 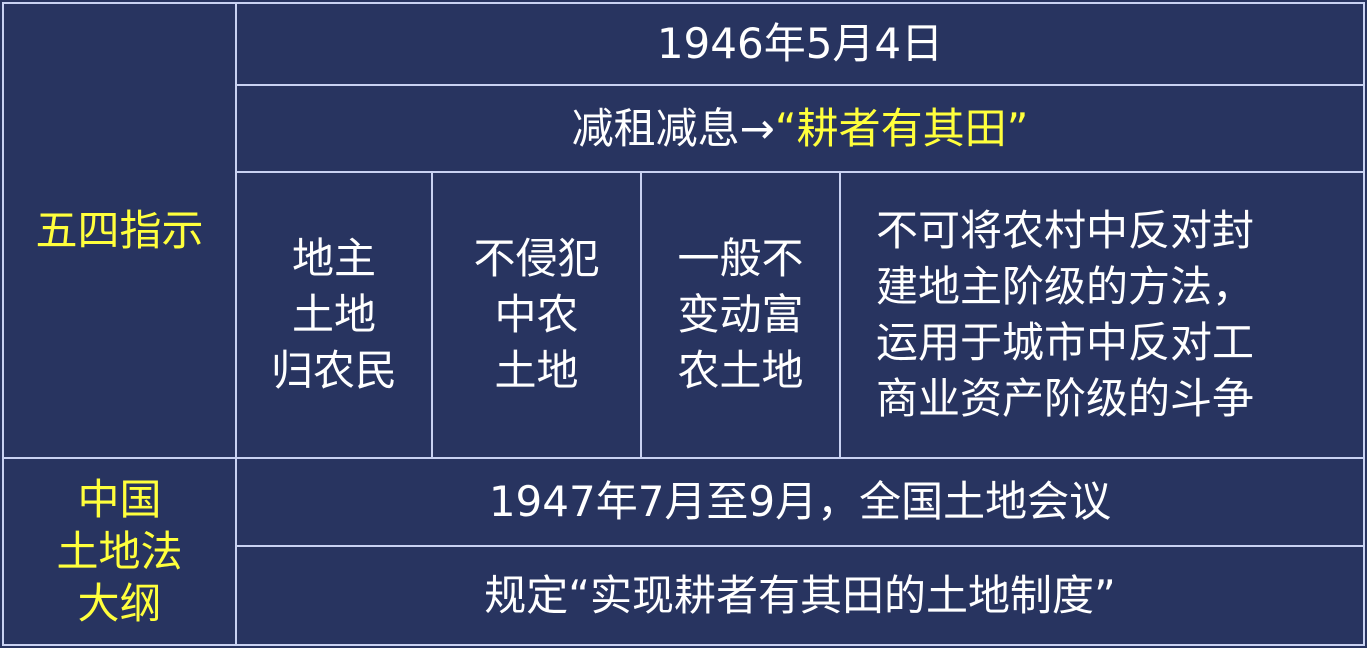 I want to click on wusi-change: 减租减息→ “耕者有其田”, so click(x=800, y=128).